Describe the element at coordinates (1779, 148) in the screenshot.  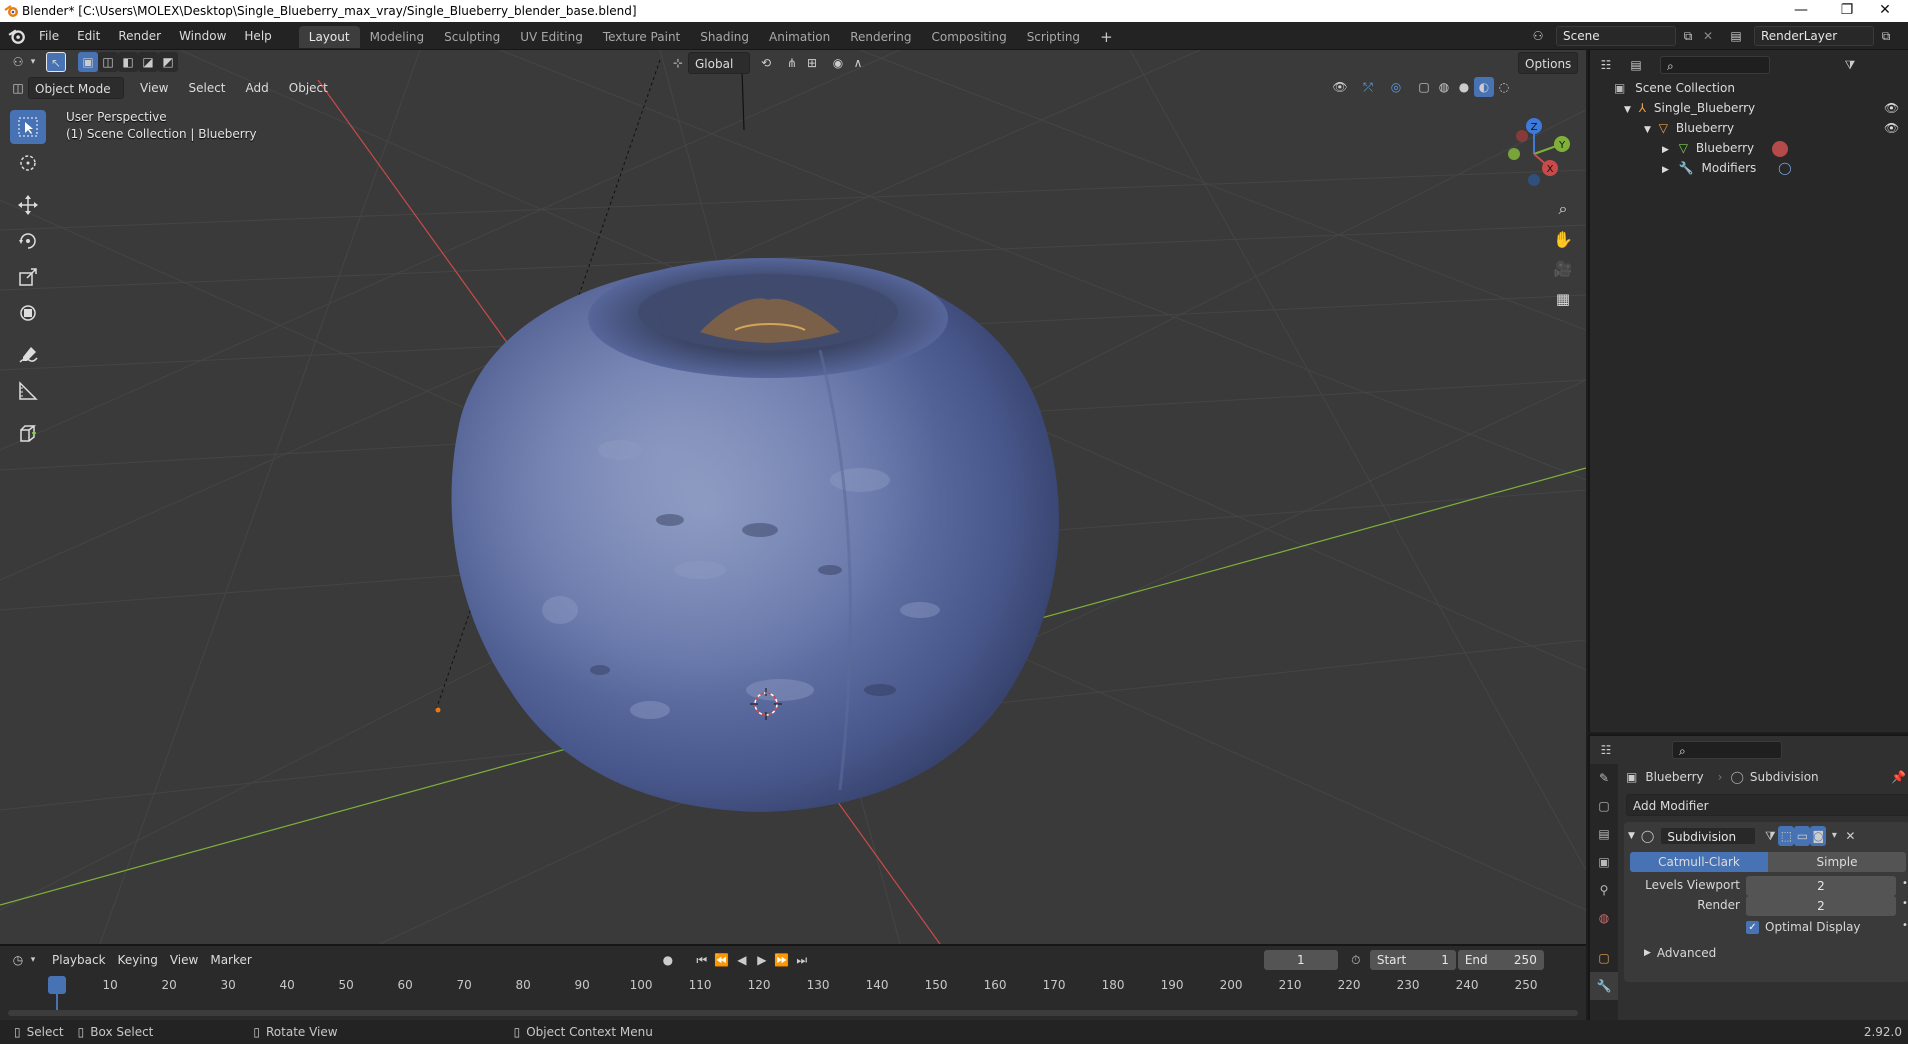
I see `material-icon` at that location.